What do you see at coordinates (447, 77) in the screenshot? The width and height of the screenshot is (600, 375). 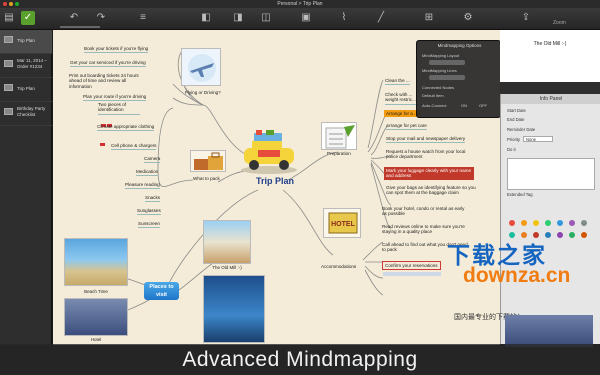 I see `lines-select` at bounding box center [447, 77].